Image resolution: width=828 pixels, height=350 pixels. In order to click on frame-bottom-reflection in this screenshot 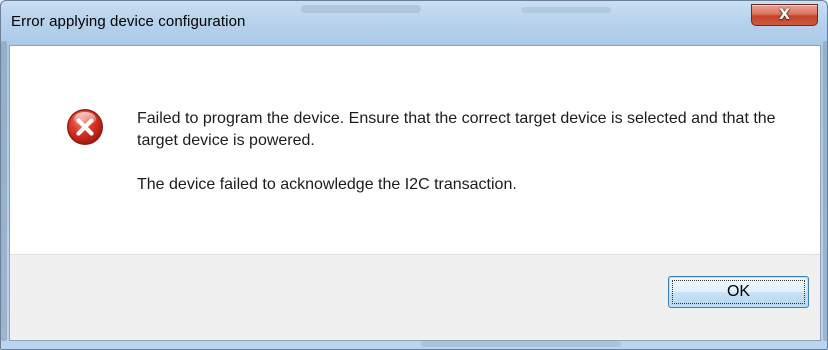, I will do `click(521, 344)`.